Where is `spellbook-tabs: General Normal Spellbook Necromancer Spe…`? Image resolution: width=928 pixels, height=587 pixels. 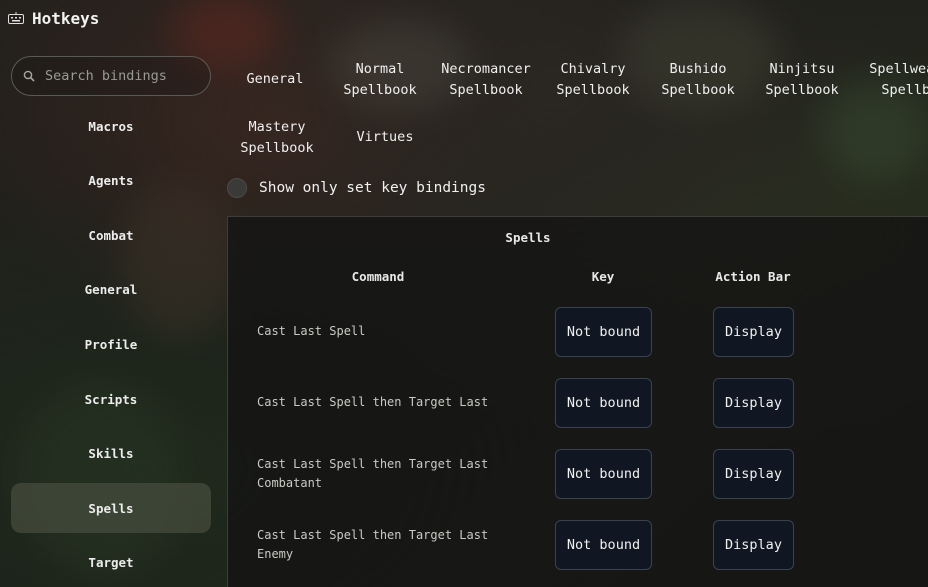
spellbook-tabs: General Normal Spellbook Necromancer Spe… is located at coordinates (578, 113).